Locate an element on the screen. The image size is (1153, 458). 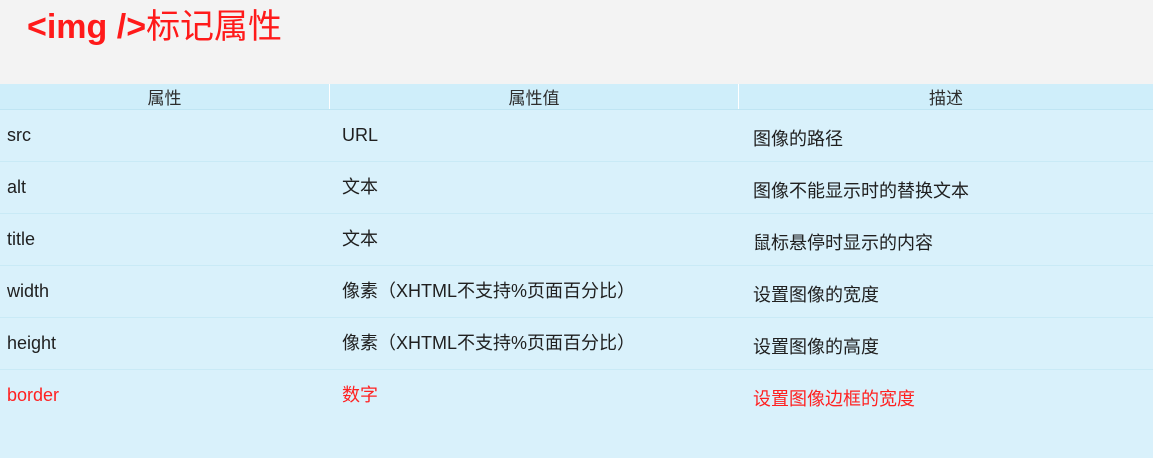
description-cell: 鼠标悬停时显示的内容 is located at coordinates (843, 243).